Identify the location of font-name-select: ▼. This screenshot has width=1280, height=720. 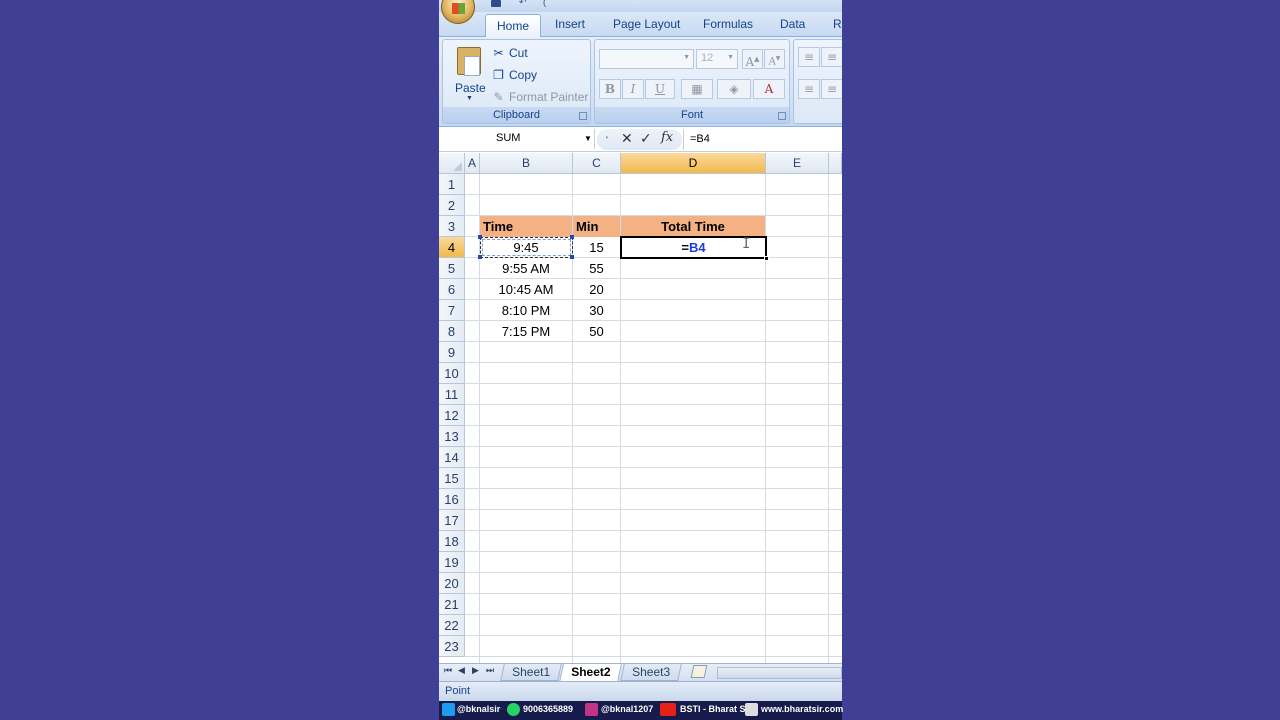
(646, 59).